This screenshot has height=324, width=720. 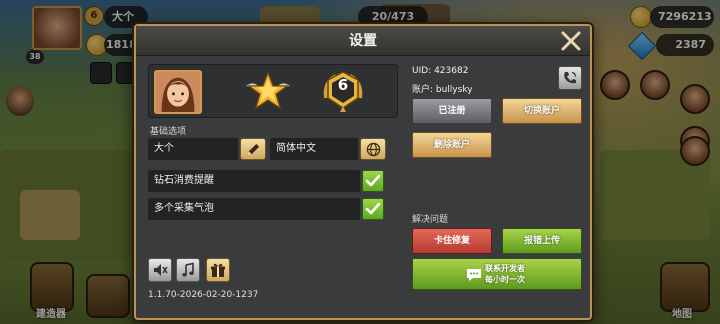 What do you see at coordinates (440, 71) in the screenshot?
I see `uid-label: UID: 423682` at bounding box center [440, 71].